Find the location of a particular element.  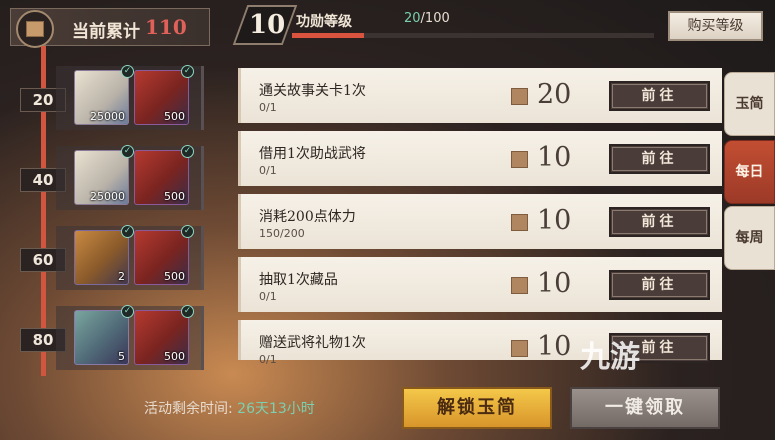

reward-quantity: 5 is located at coordinates (121, 356).